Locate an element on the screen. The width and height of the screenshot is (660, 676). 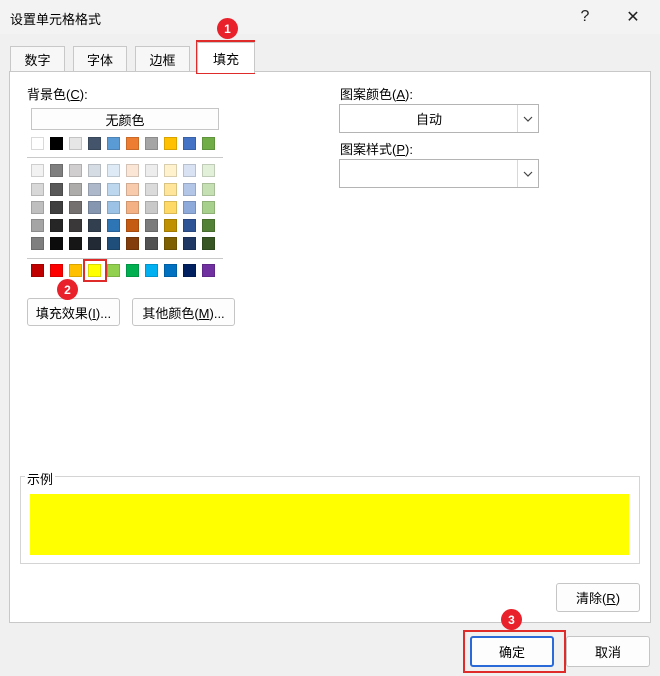
step-badge-3: 3 is located at coordinates (511, 619).